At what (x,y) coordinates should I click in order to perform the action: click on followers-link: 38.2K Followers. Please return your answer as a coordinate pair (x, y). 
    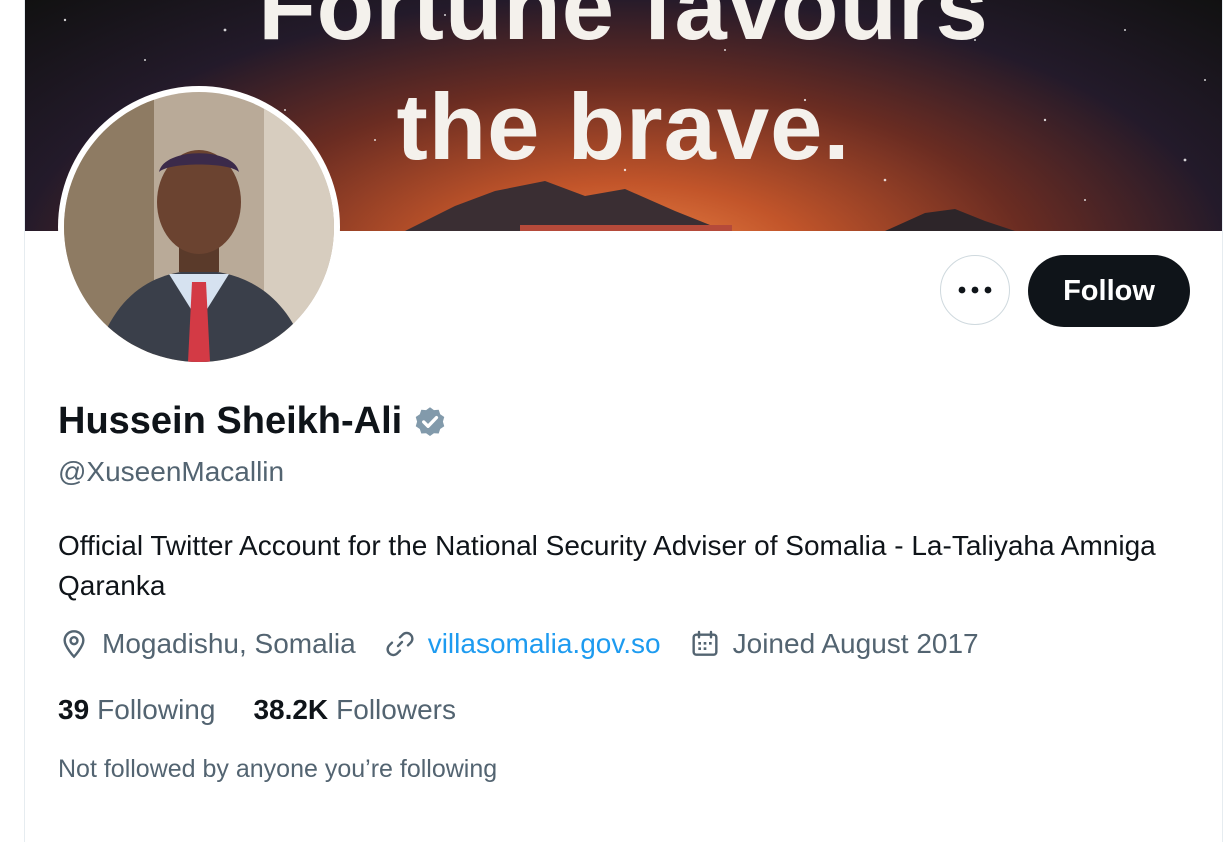
    Looking at the image, I should click on (354, 710).